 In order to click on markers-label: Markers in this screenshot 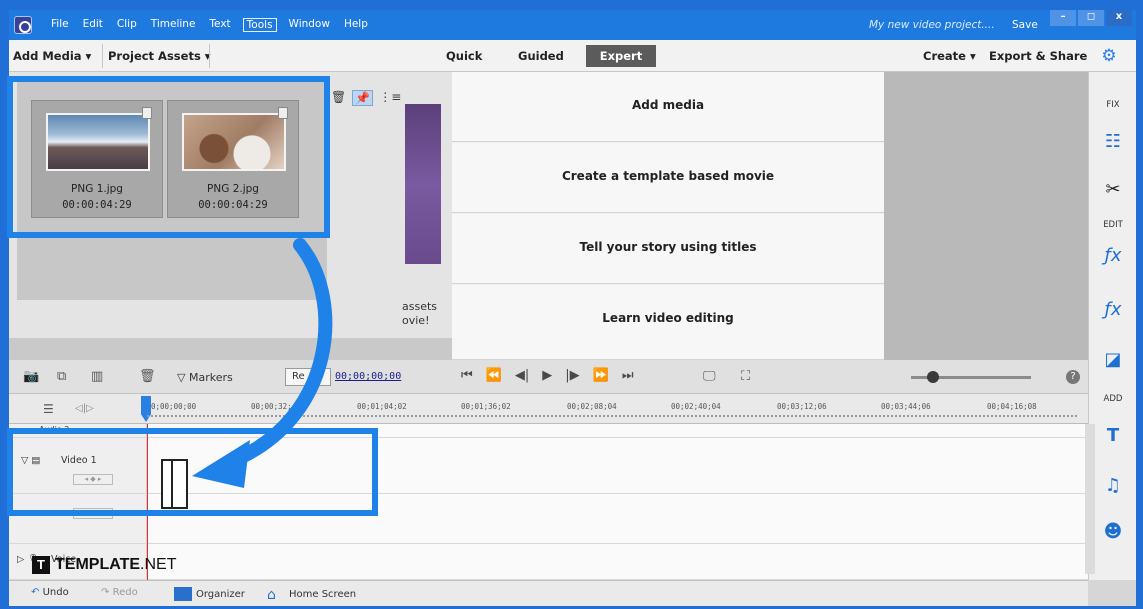, I will do `click(210, 377)`.